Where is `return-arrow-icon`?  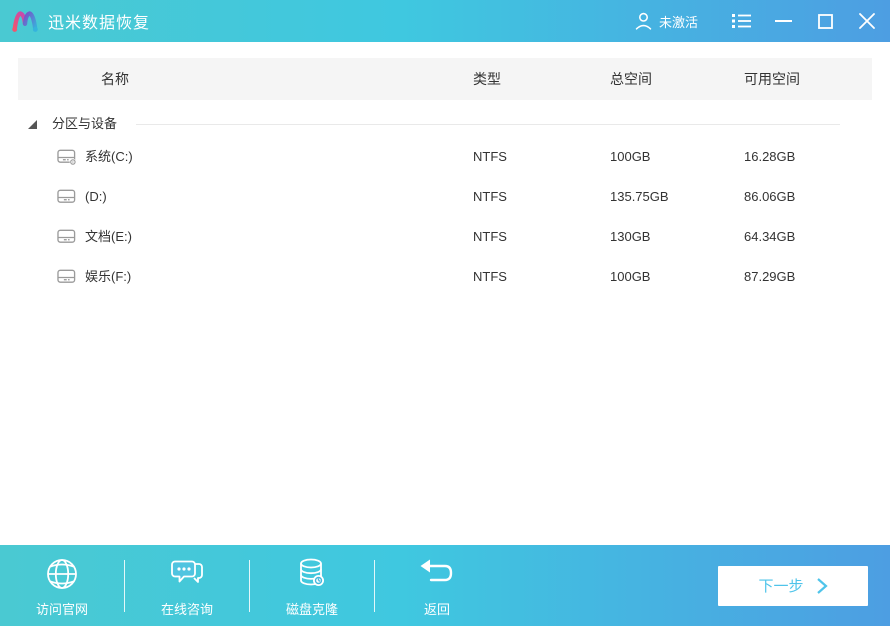 return-arrow-icon is located at coordinates (436, 570).